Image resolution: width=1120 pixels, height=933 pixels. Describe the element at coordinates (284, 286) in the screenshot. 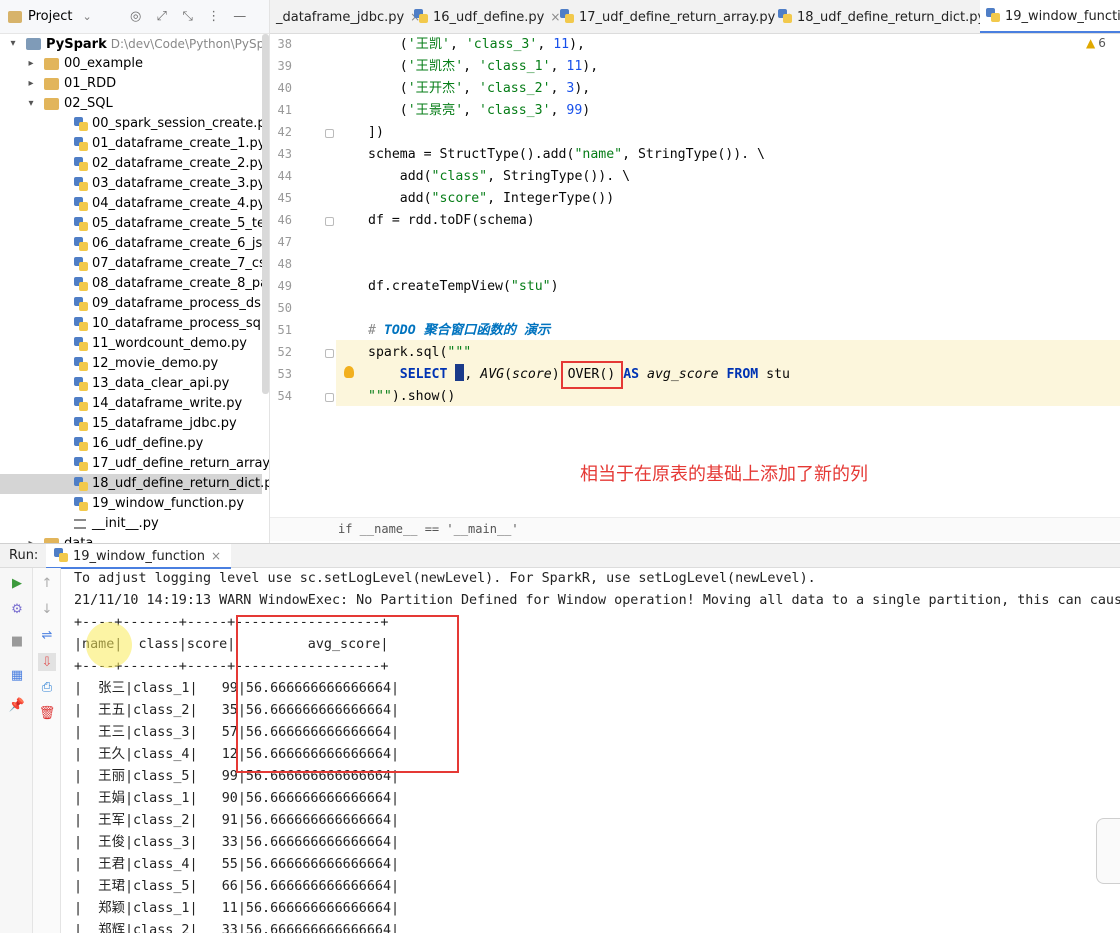

I see `line-number: 49` at that location.